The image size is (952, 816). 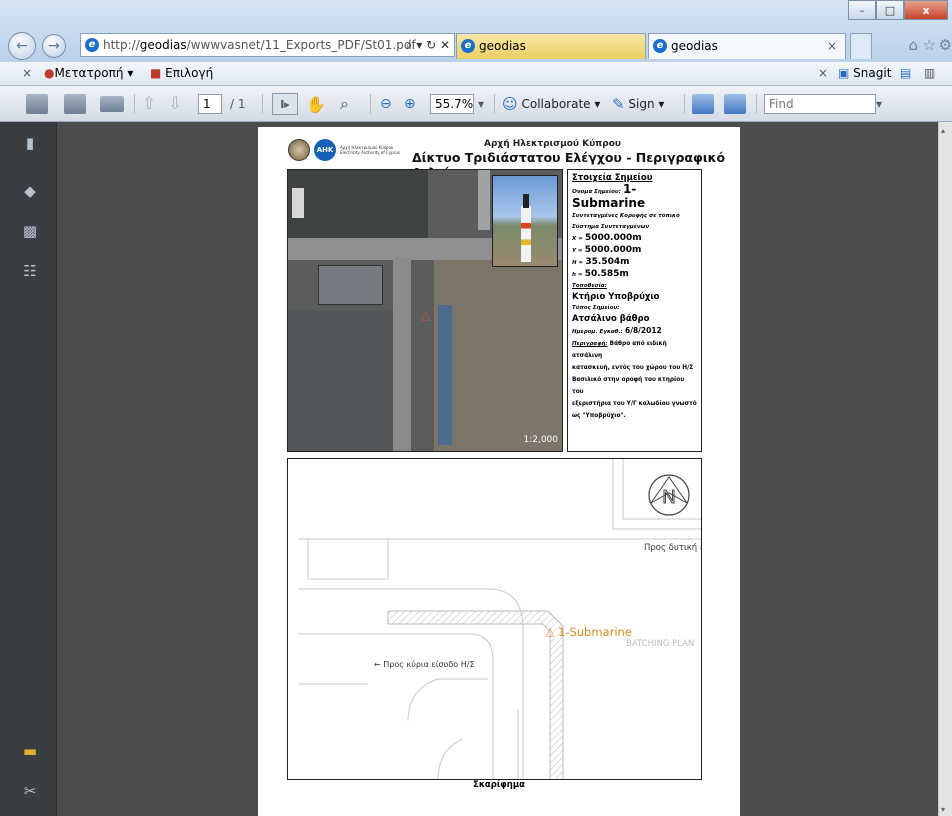 I want to click on select-button: ■ Επιλογή, so click(x=181, y=73).